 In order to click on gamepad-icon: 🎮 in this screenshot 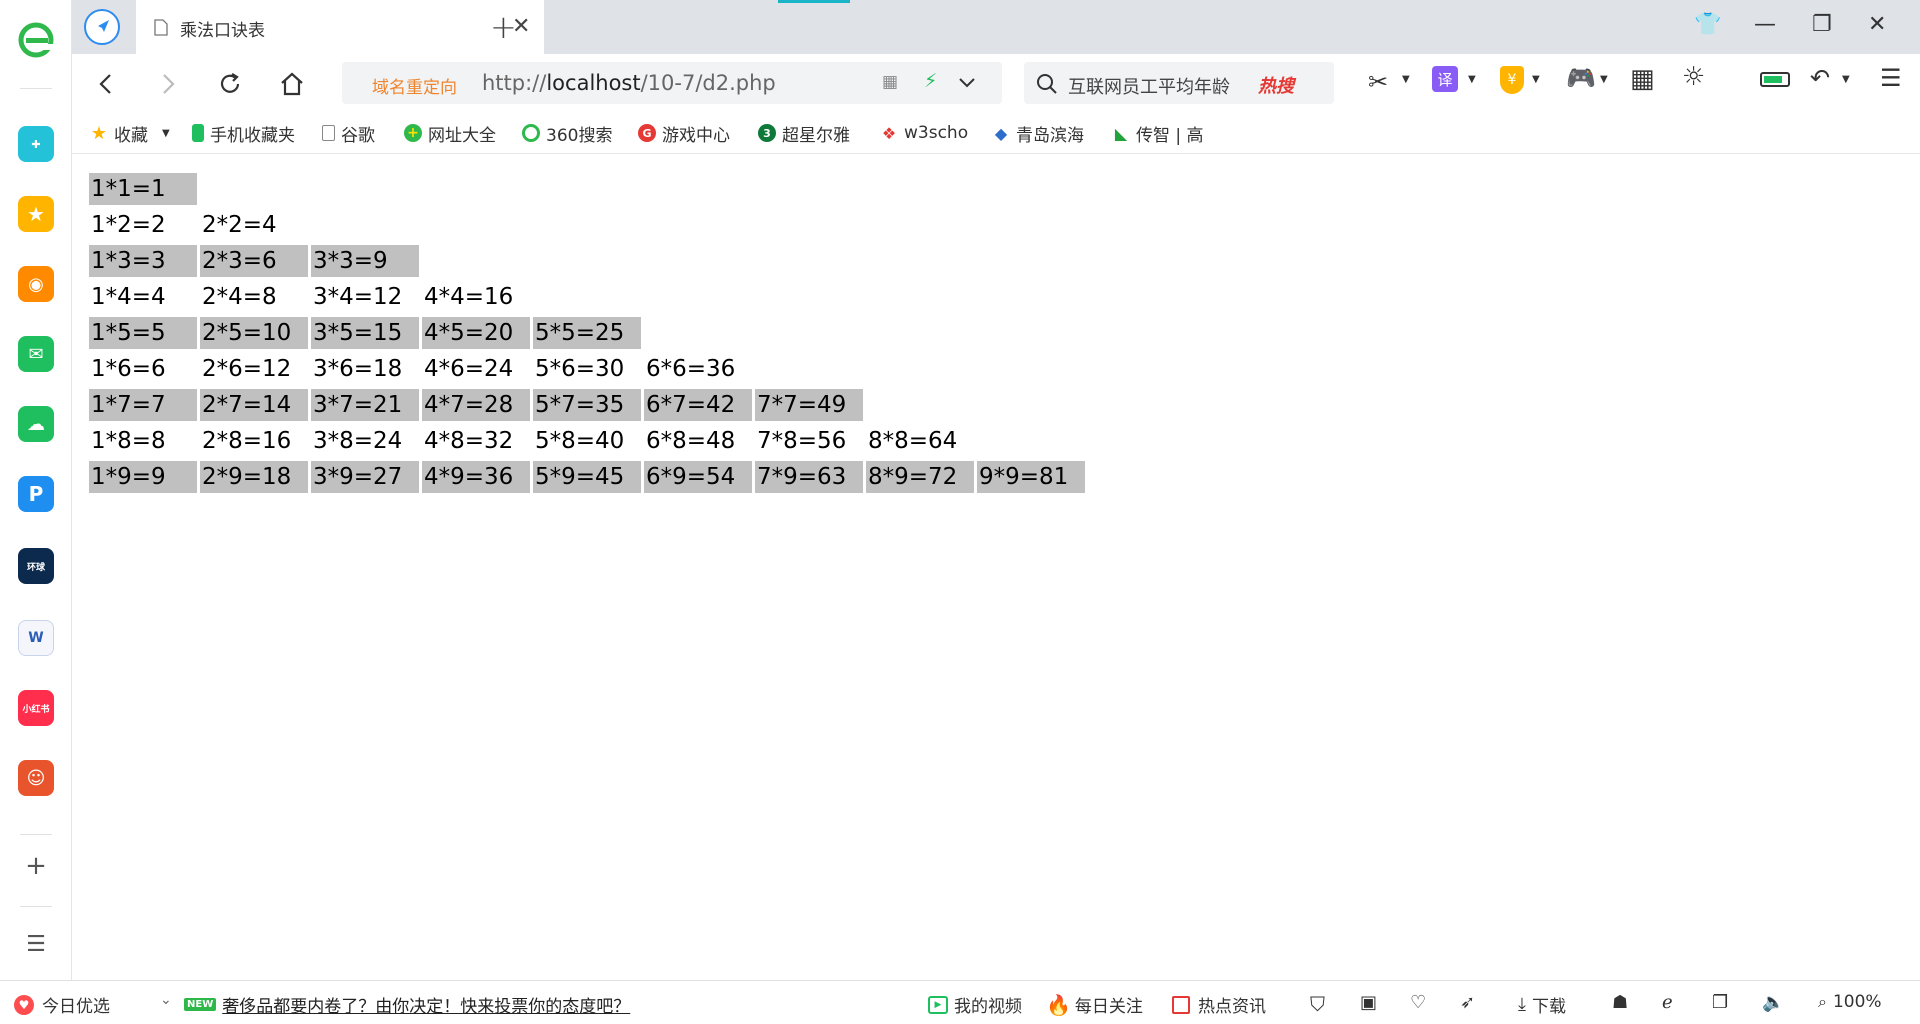, I will do `click(1581, 78)`.